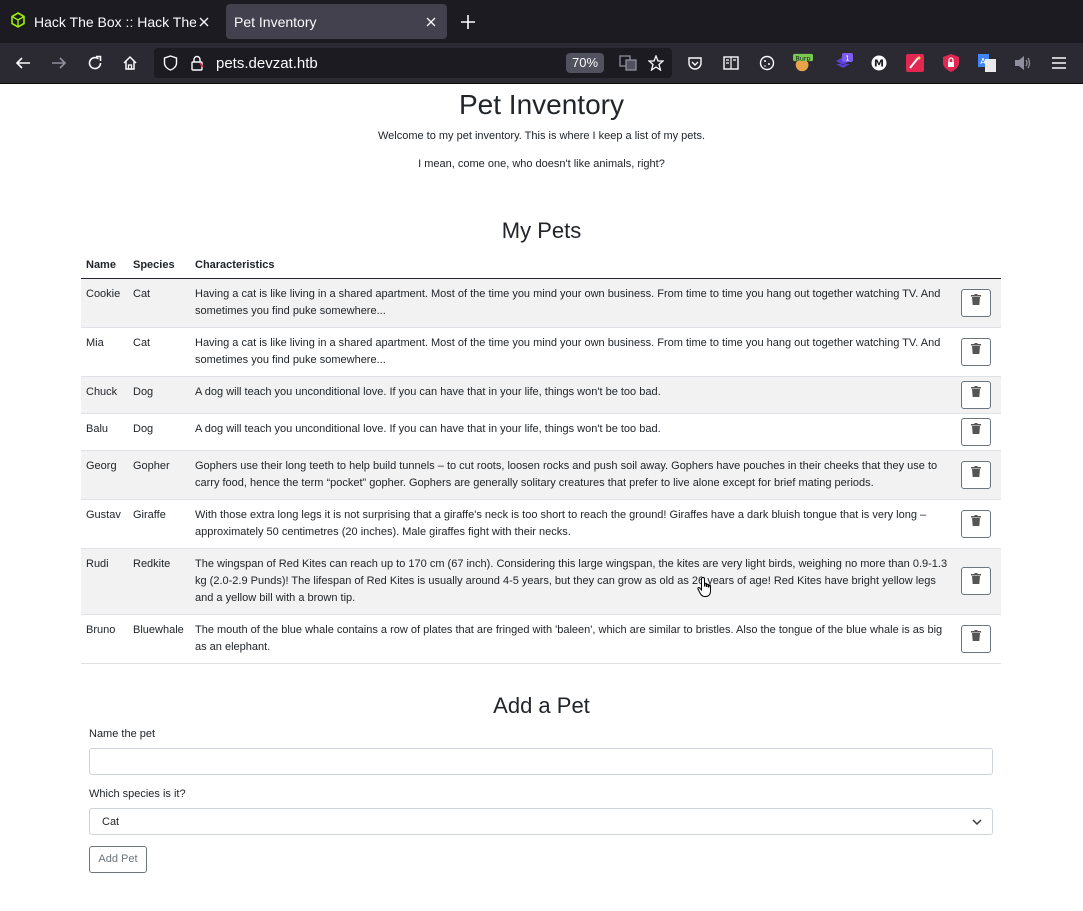 The width and height of the screenshot is (1083, 911). I want to click on species-select: Cat, so click(541, 821).